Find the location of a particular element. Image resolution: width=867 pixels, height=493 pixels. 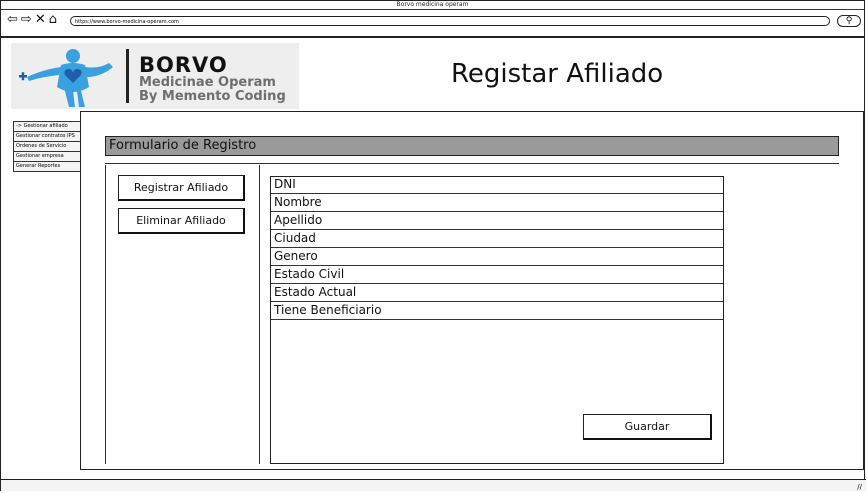

logo-subtitle: Medicinae Operam is located at coordinates (207, 82).